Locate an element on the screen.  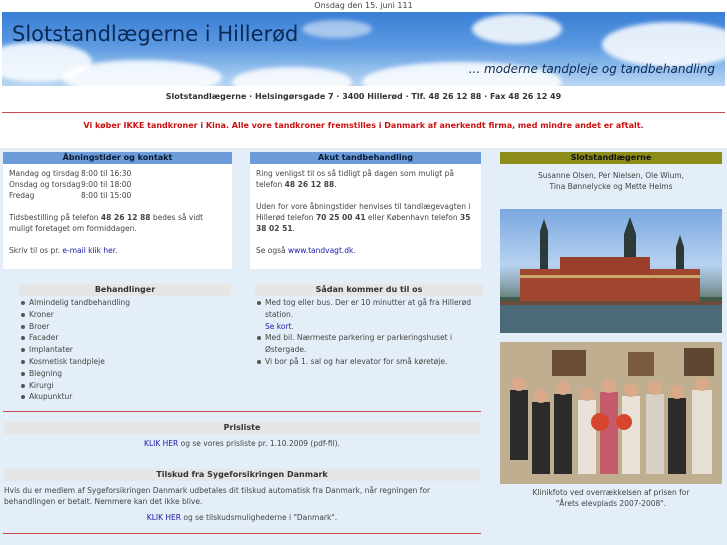
subsidy-link: KLIK HER is located at coordinates (164, 517).